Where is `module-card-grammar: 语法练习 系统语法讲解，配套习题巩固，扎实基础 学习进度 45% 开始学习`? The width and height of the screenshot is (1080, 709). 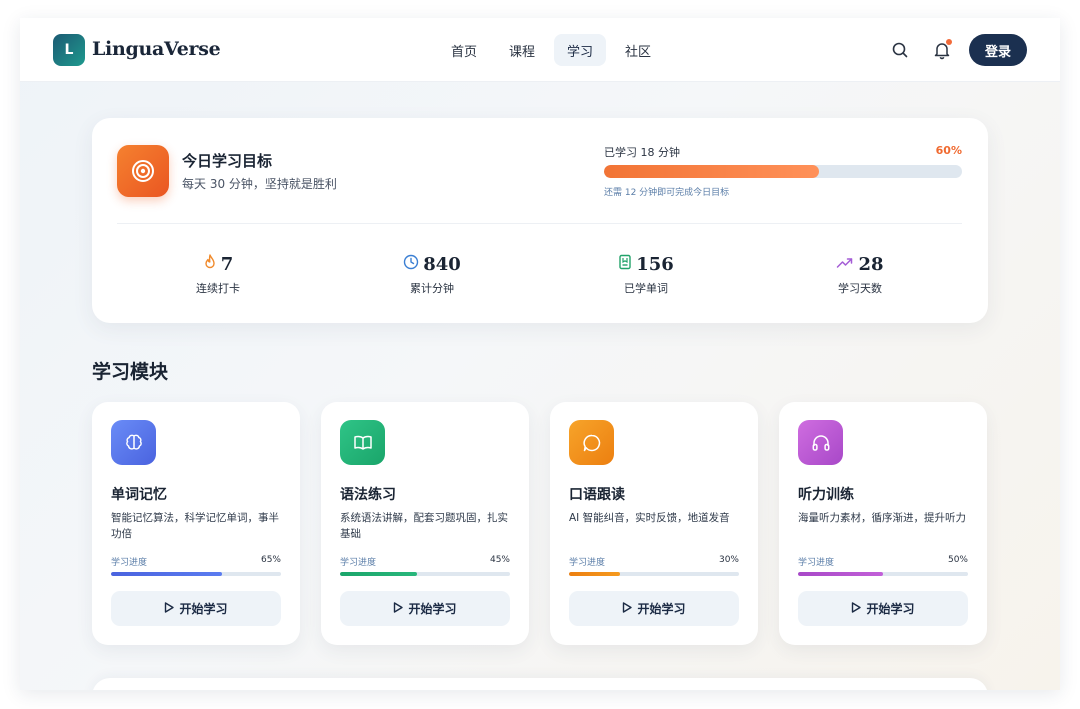
module-card-grammar: 语法练习 系统语法讲解，配套习题巩固，扎实基础 学习进度 45% 开始学习 is located at coordinates (425, 523).